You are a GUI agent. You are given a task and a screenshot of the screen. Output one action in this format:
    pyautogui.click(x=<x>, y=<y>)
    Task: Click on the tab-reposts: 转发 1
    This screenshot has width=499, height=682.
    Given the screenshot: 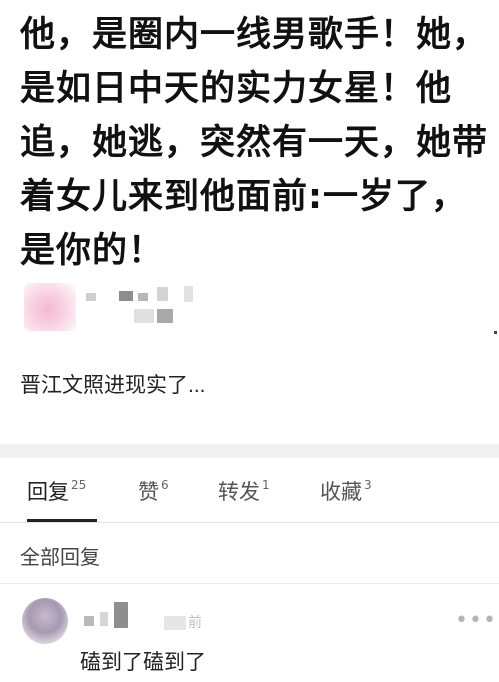 What is the action you would take?
    pyautogui.click(x=244, y=491)
    